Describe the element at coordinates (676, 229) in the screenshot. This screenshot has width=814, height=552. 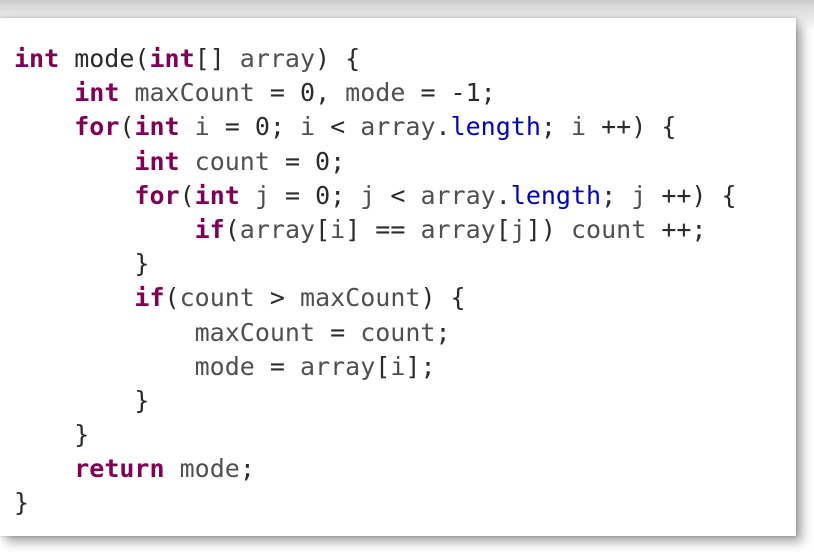
I see `code-token: ++;` at that location.